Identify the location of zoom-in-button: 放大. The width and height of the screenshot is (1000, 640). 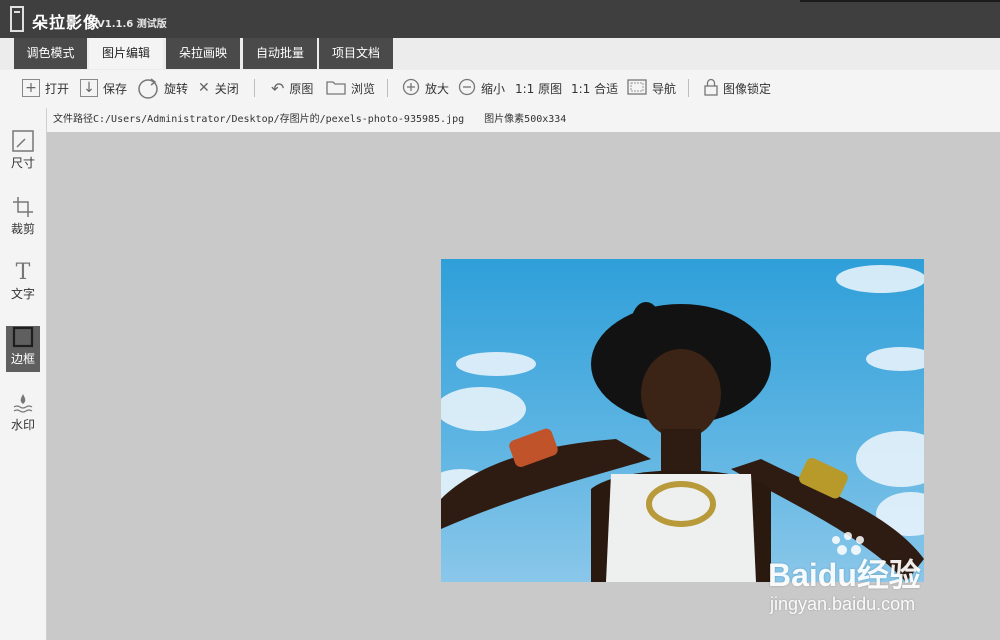
(425, 88).